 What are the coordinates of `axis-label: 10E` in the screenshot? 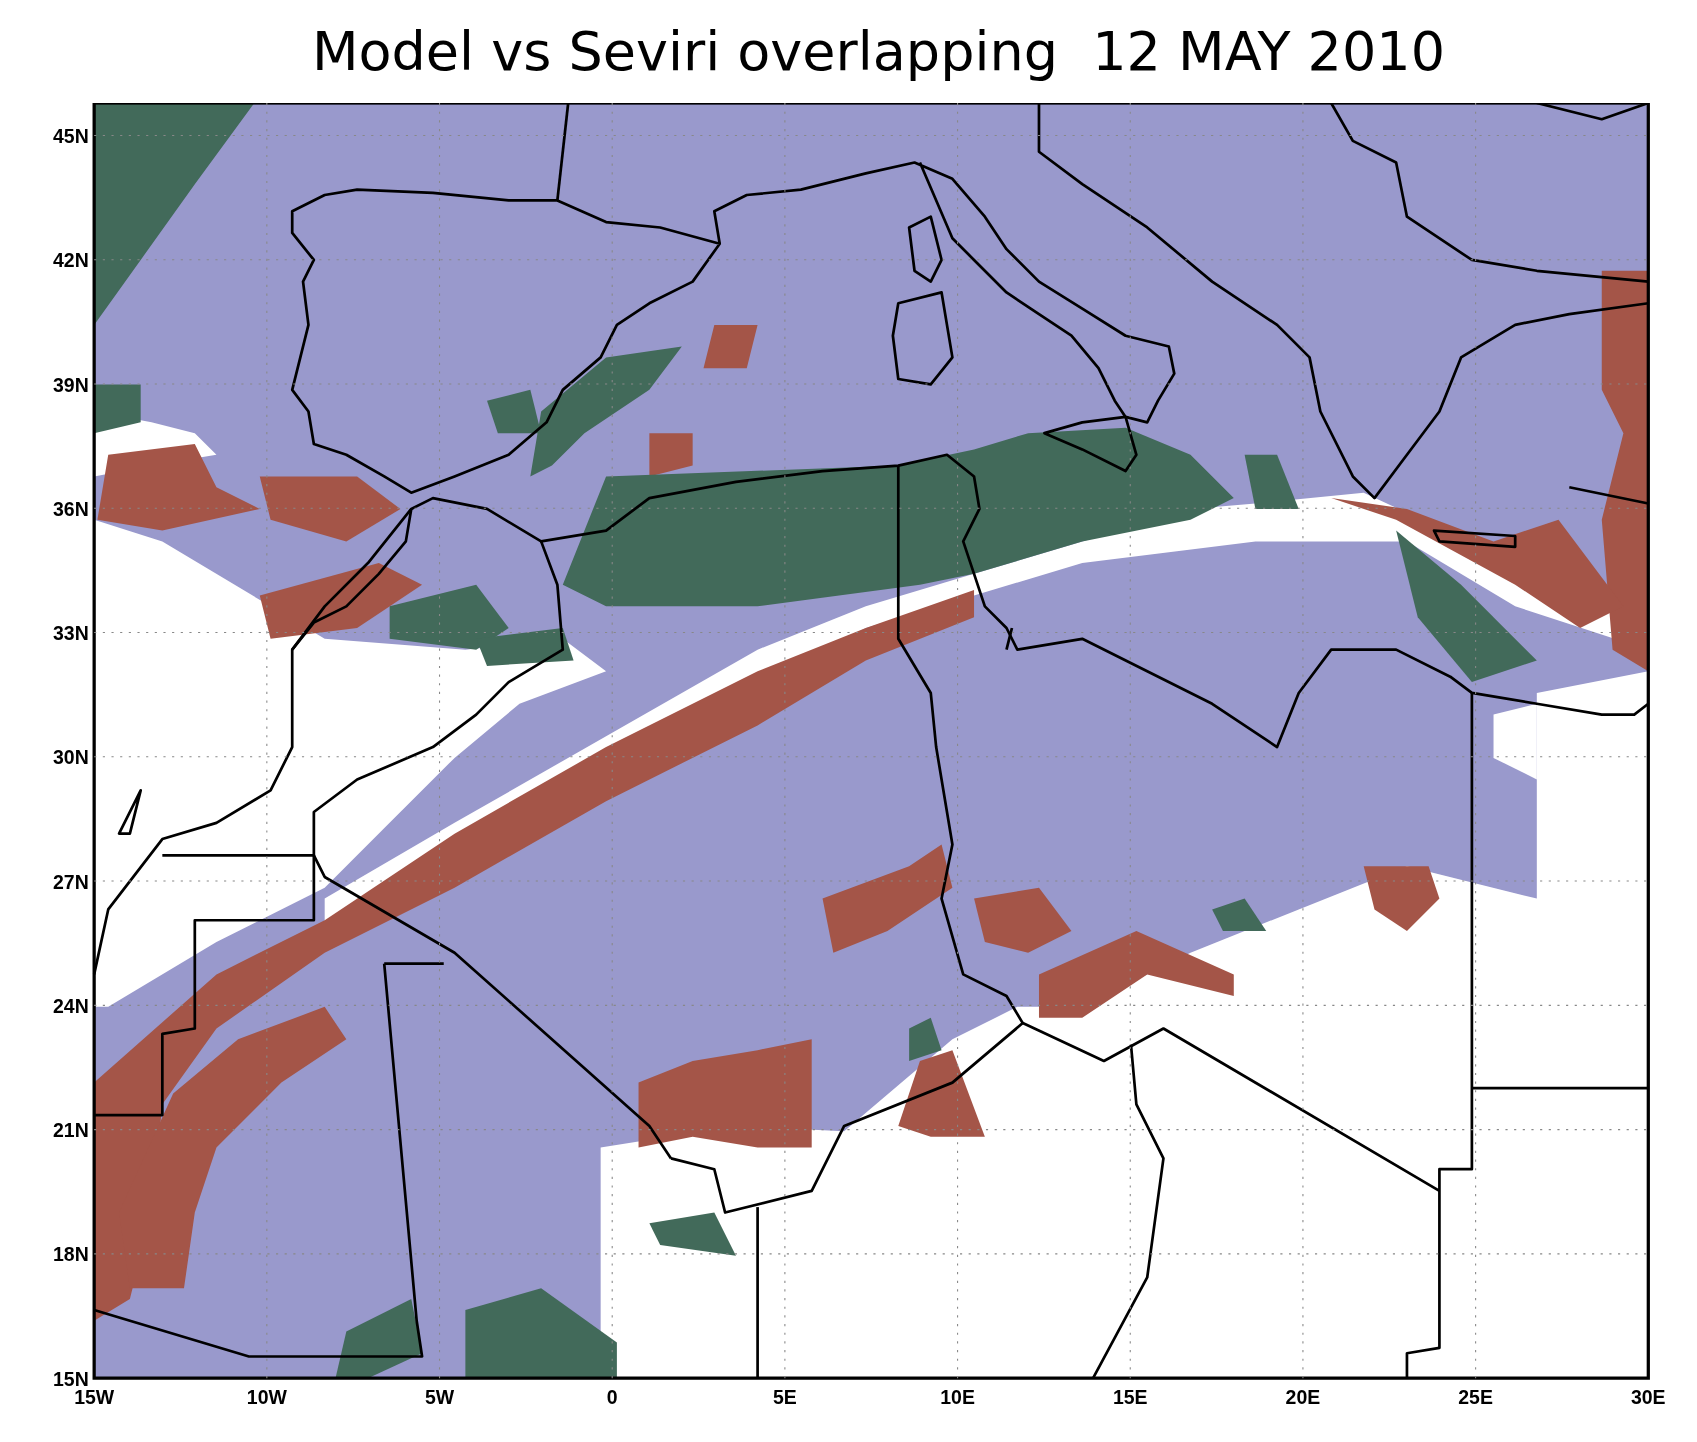 It's located at (957, 1397).